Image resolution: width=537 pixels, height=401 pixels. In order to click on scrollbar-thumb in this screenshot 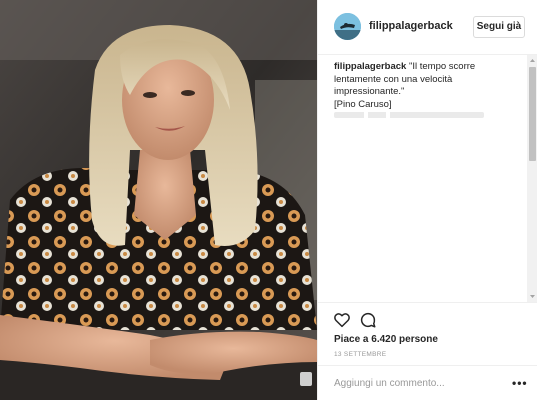, I will do `click(532, 114)`.